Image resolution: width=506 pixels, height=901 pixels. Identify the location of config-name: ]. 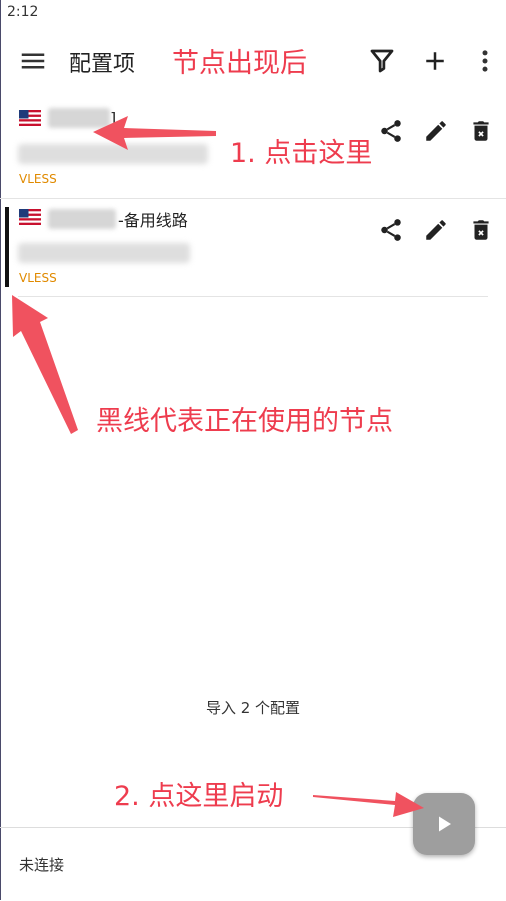
(82, 118).